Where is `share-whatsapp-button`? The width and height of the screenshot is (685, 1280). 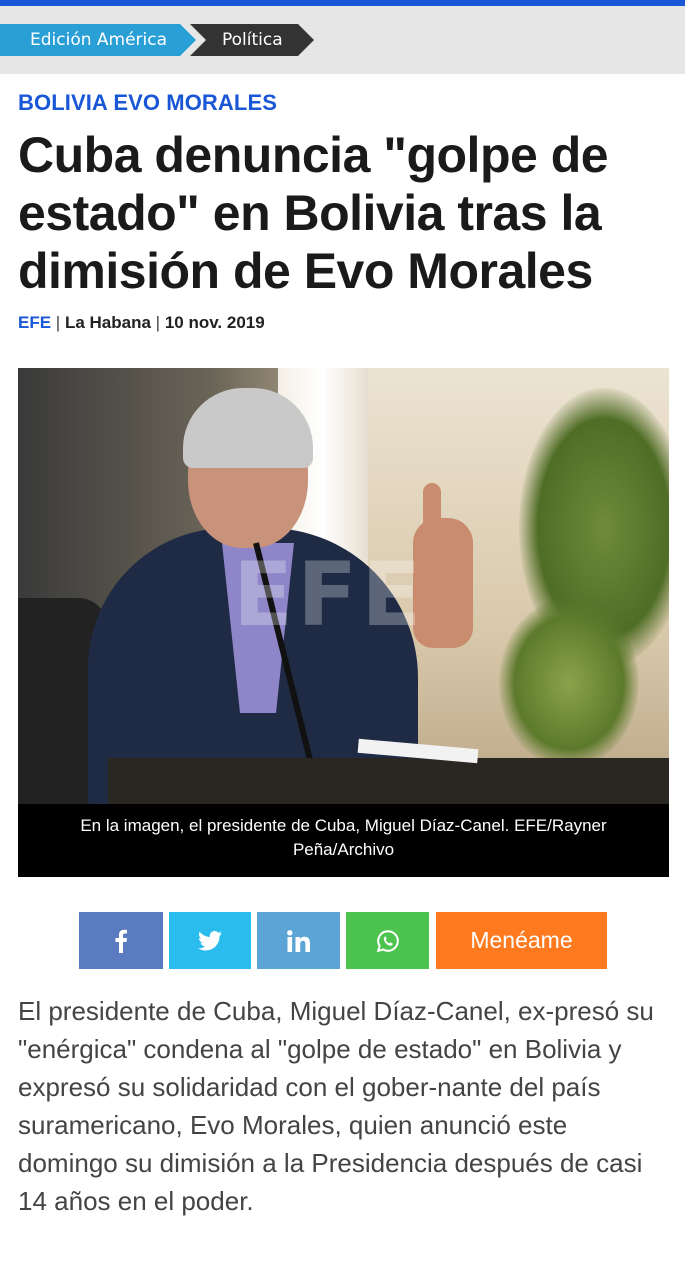 share-whatsapp-button is located at coordinates (387, 940).